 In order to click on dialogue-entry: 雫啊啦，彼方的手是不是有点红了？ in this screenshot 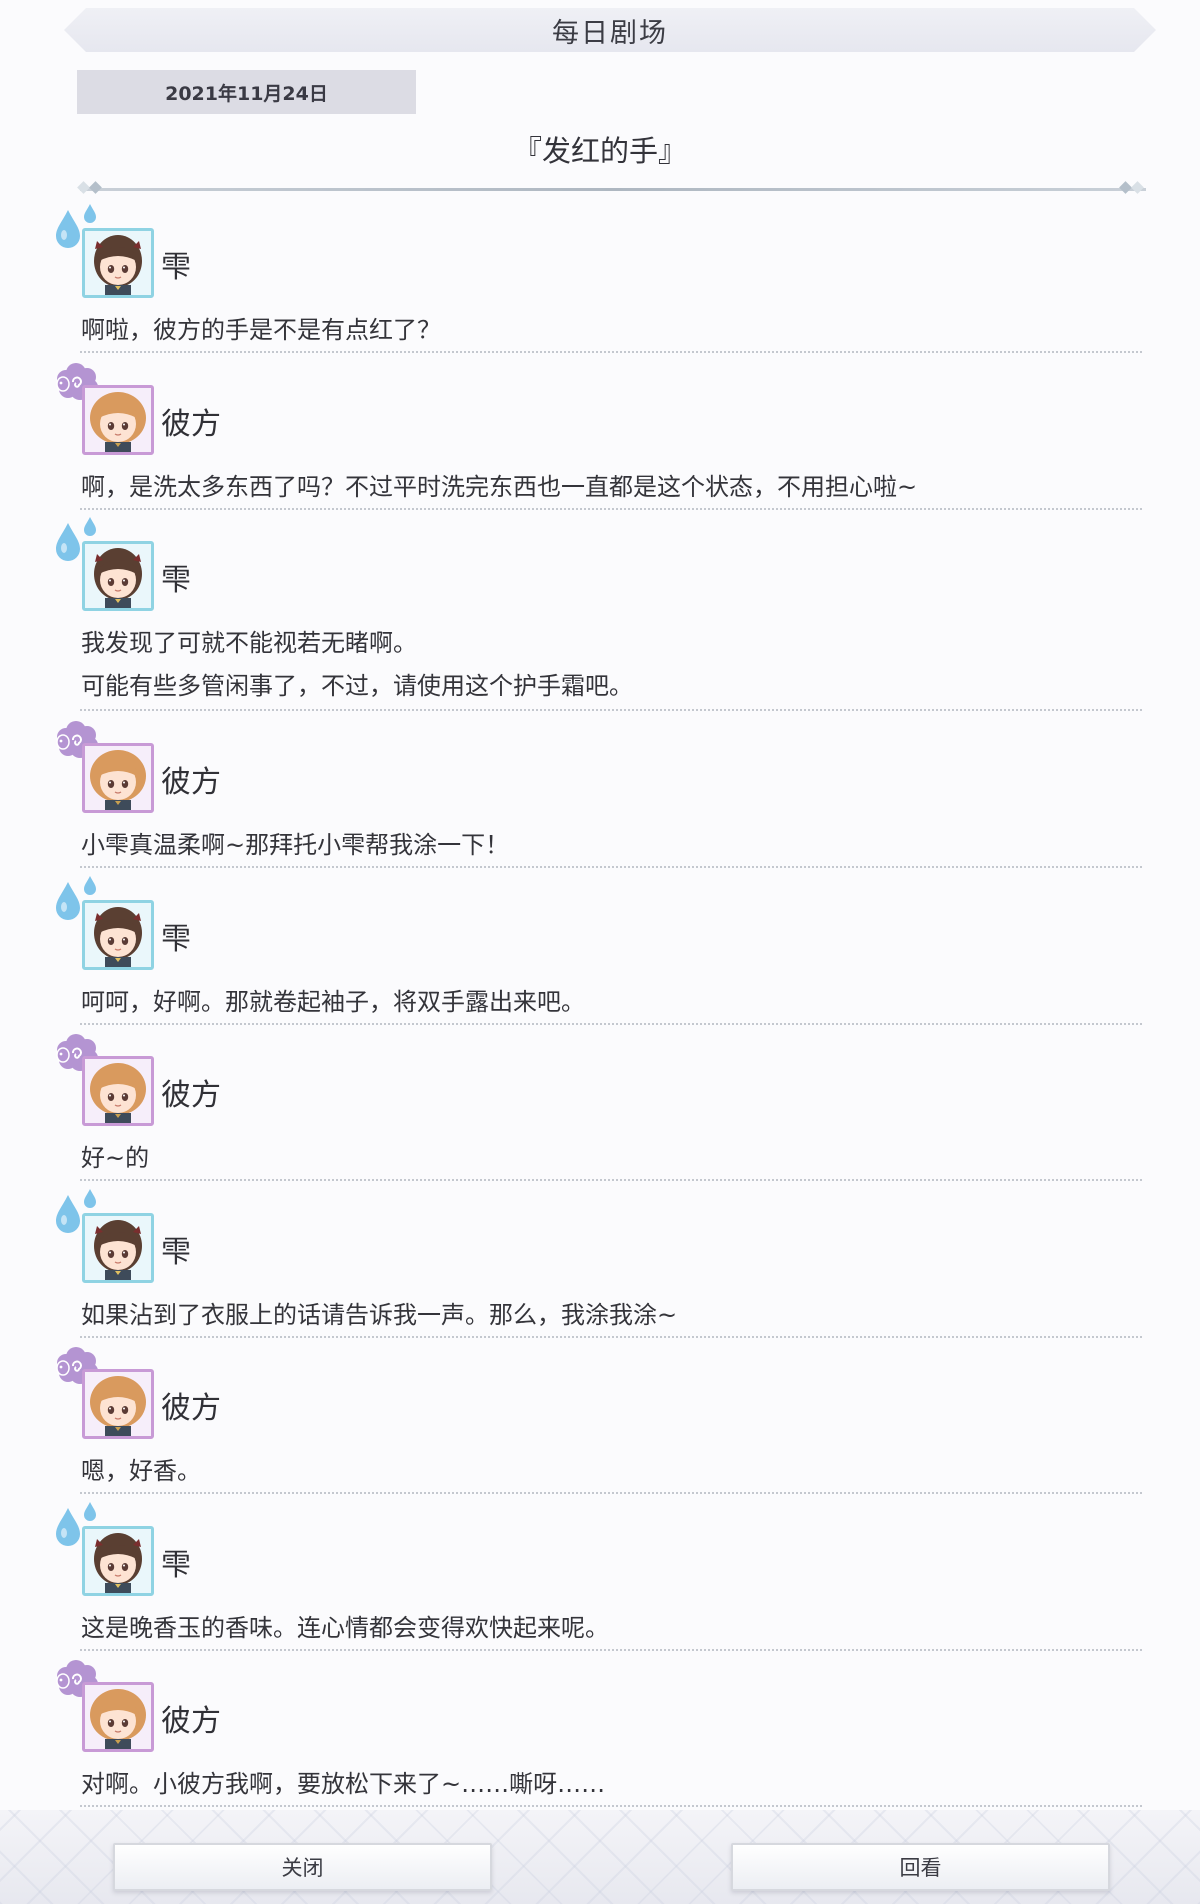, I will do `click(600, 274)`.